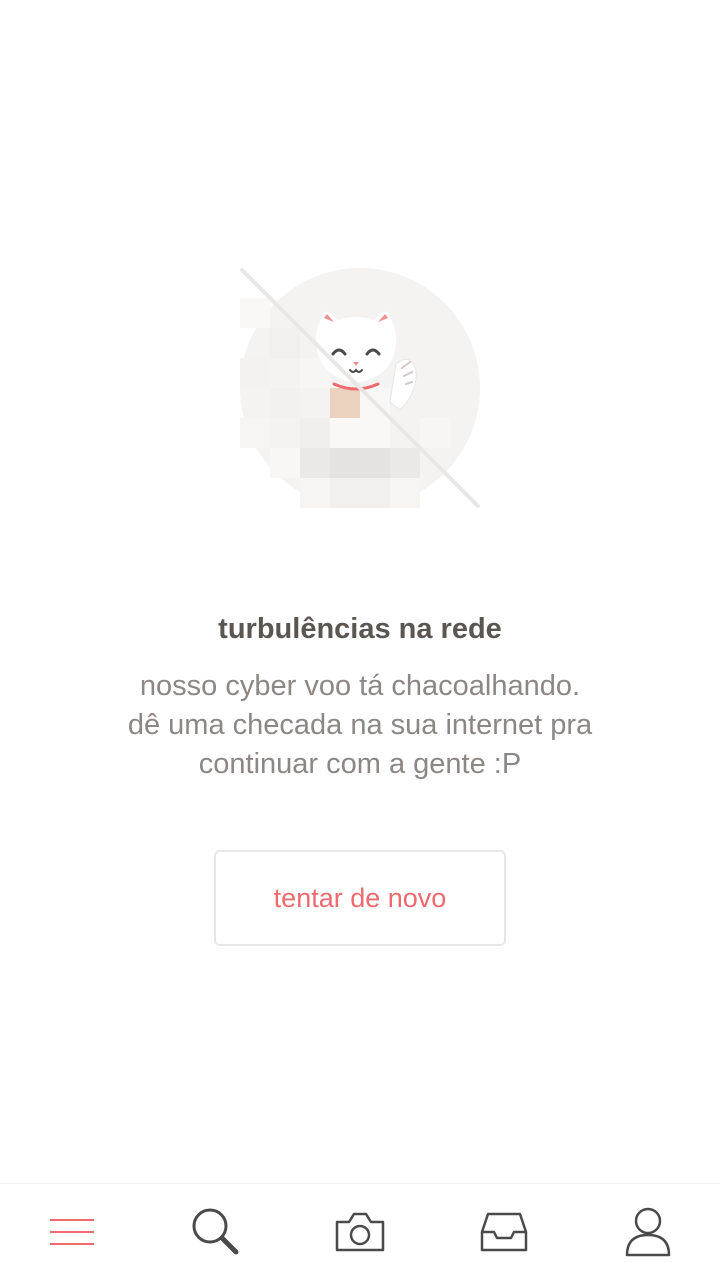 The width and height of the screenshot is (720, 1280). I want to click on lucky-cat-offline-illustration, so click(360, 388).